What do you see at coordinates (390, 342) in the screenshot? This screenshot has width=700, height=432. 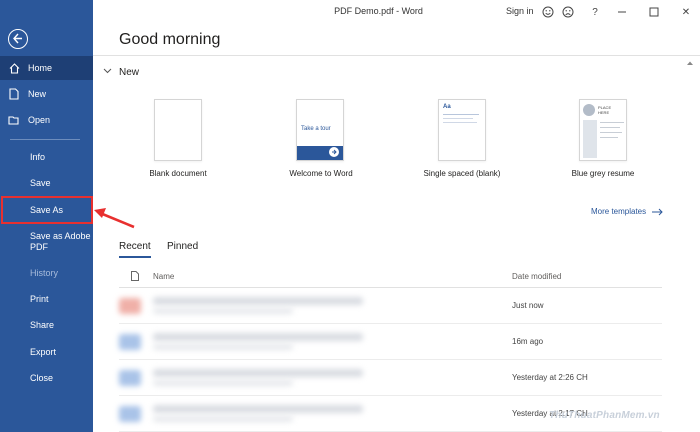 I see `table-row: 16m ago` at bounding box center [390, 342].